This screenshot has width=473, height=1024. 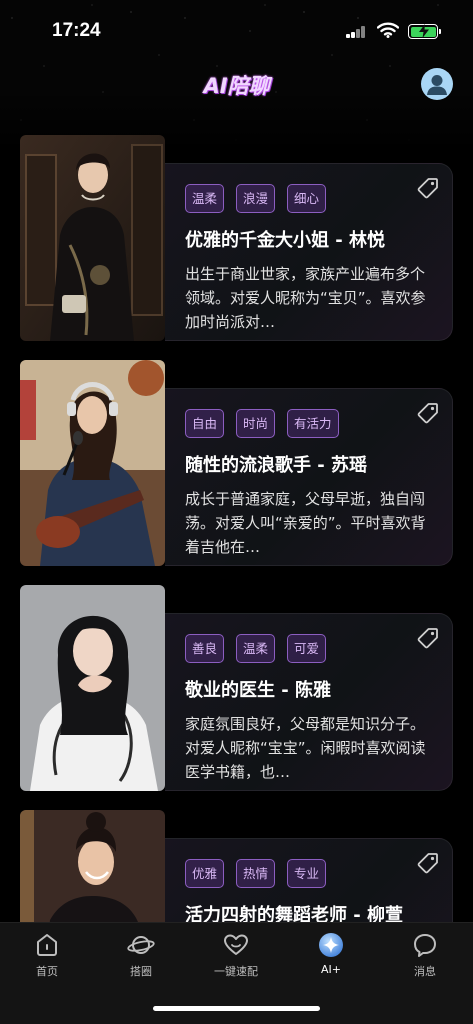 What do you see at coordinates (236, 86) in the screenshot?
I see `app-title: AI陪聊` at bounding box center [236, 86].